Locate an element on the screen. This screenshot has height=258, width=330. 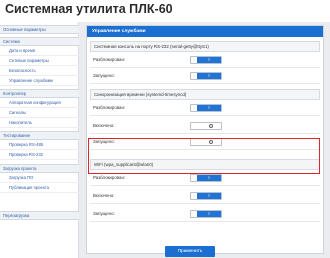
row-wifi-running: Запущено: I is located at coordinates (205, 214).